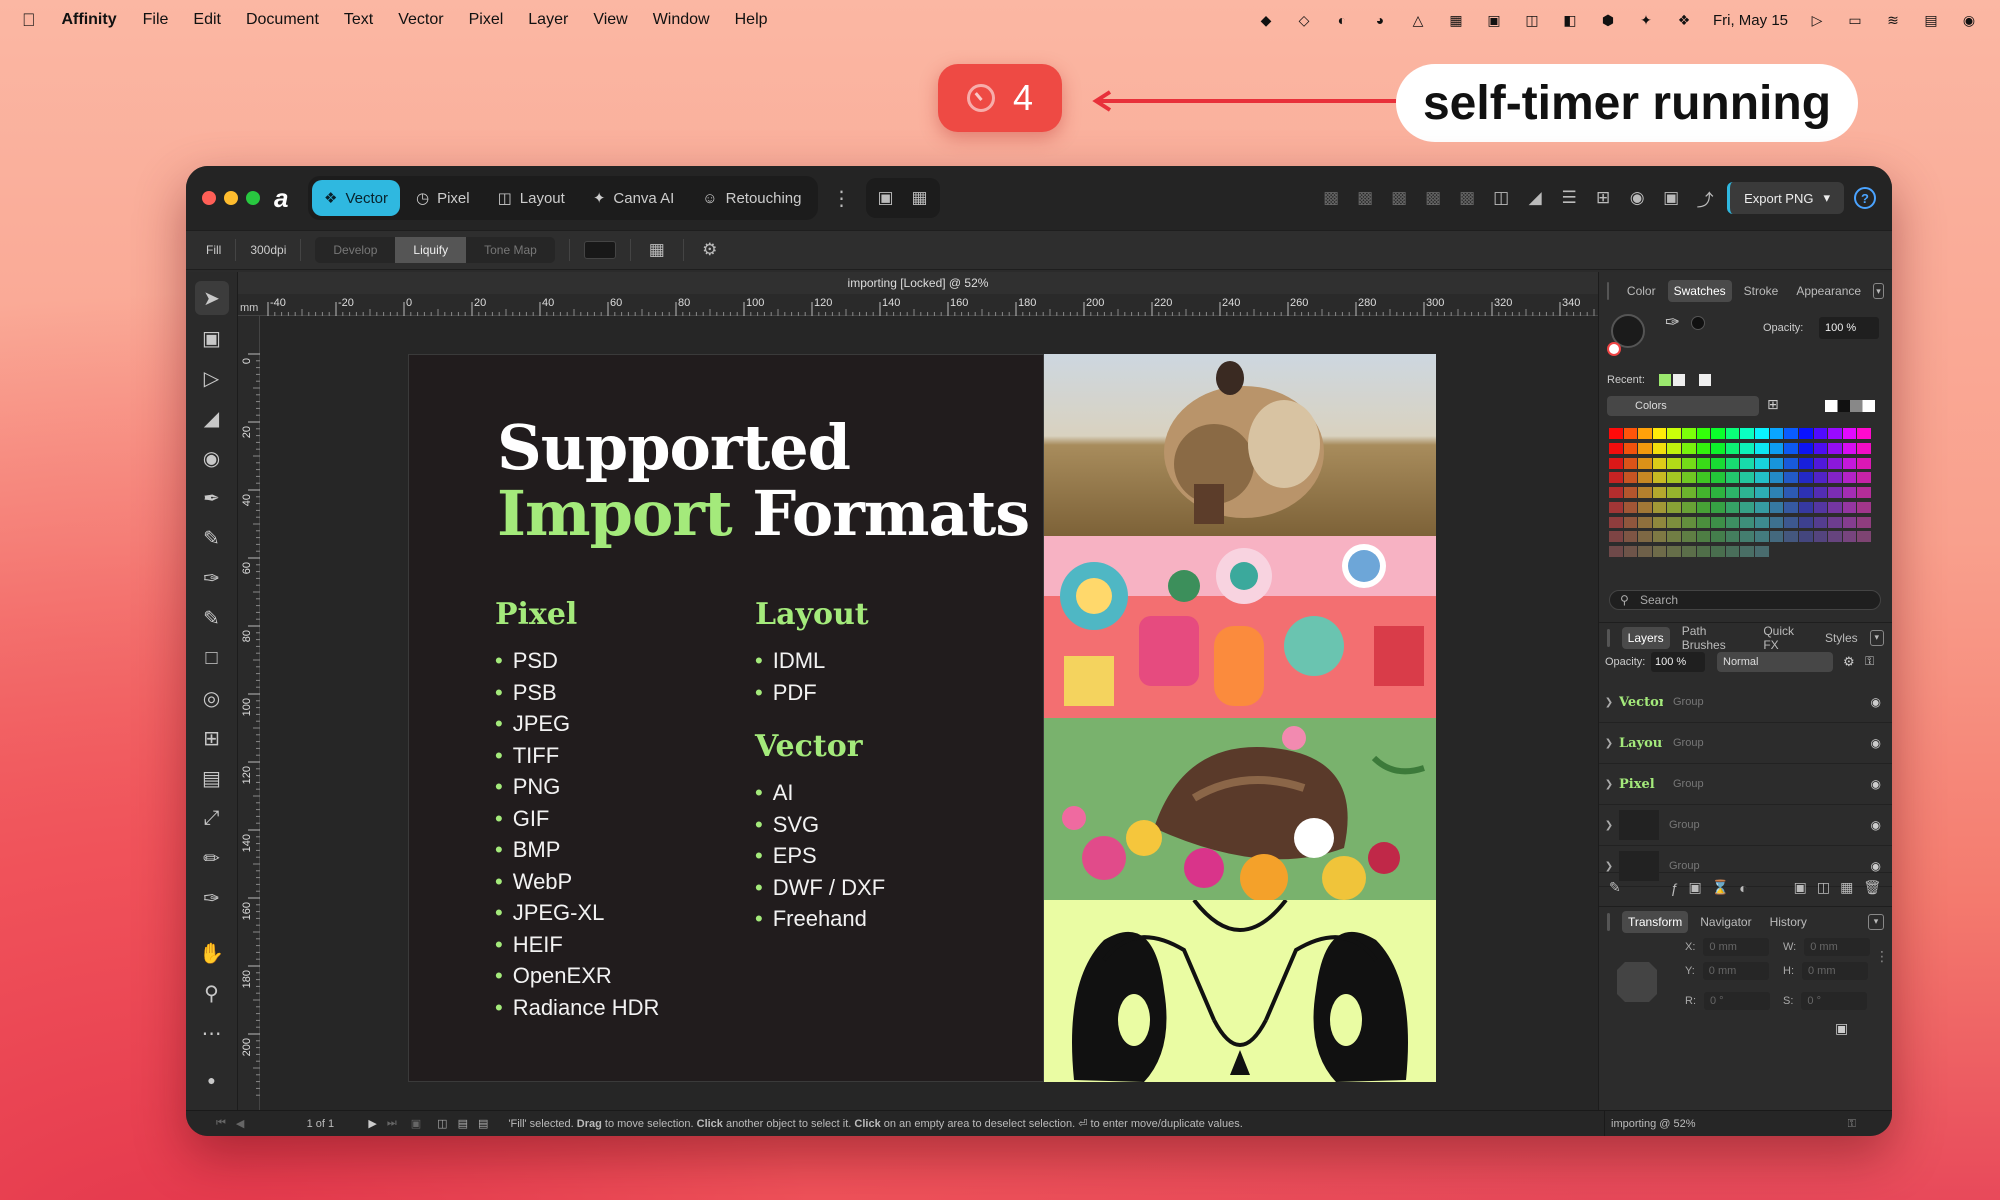 This screenshot has width=2000, height=1200. I want to click on dropbox-icon: ❖, so click(1684, 20).